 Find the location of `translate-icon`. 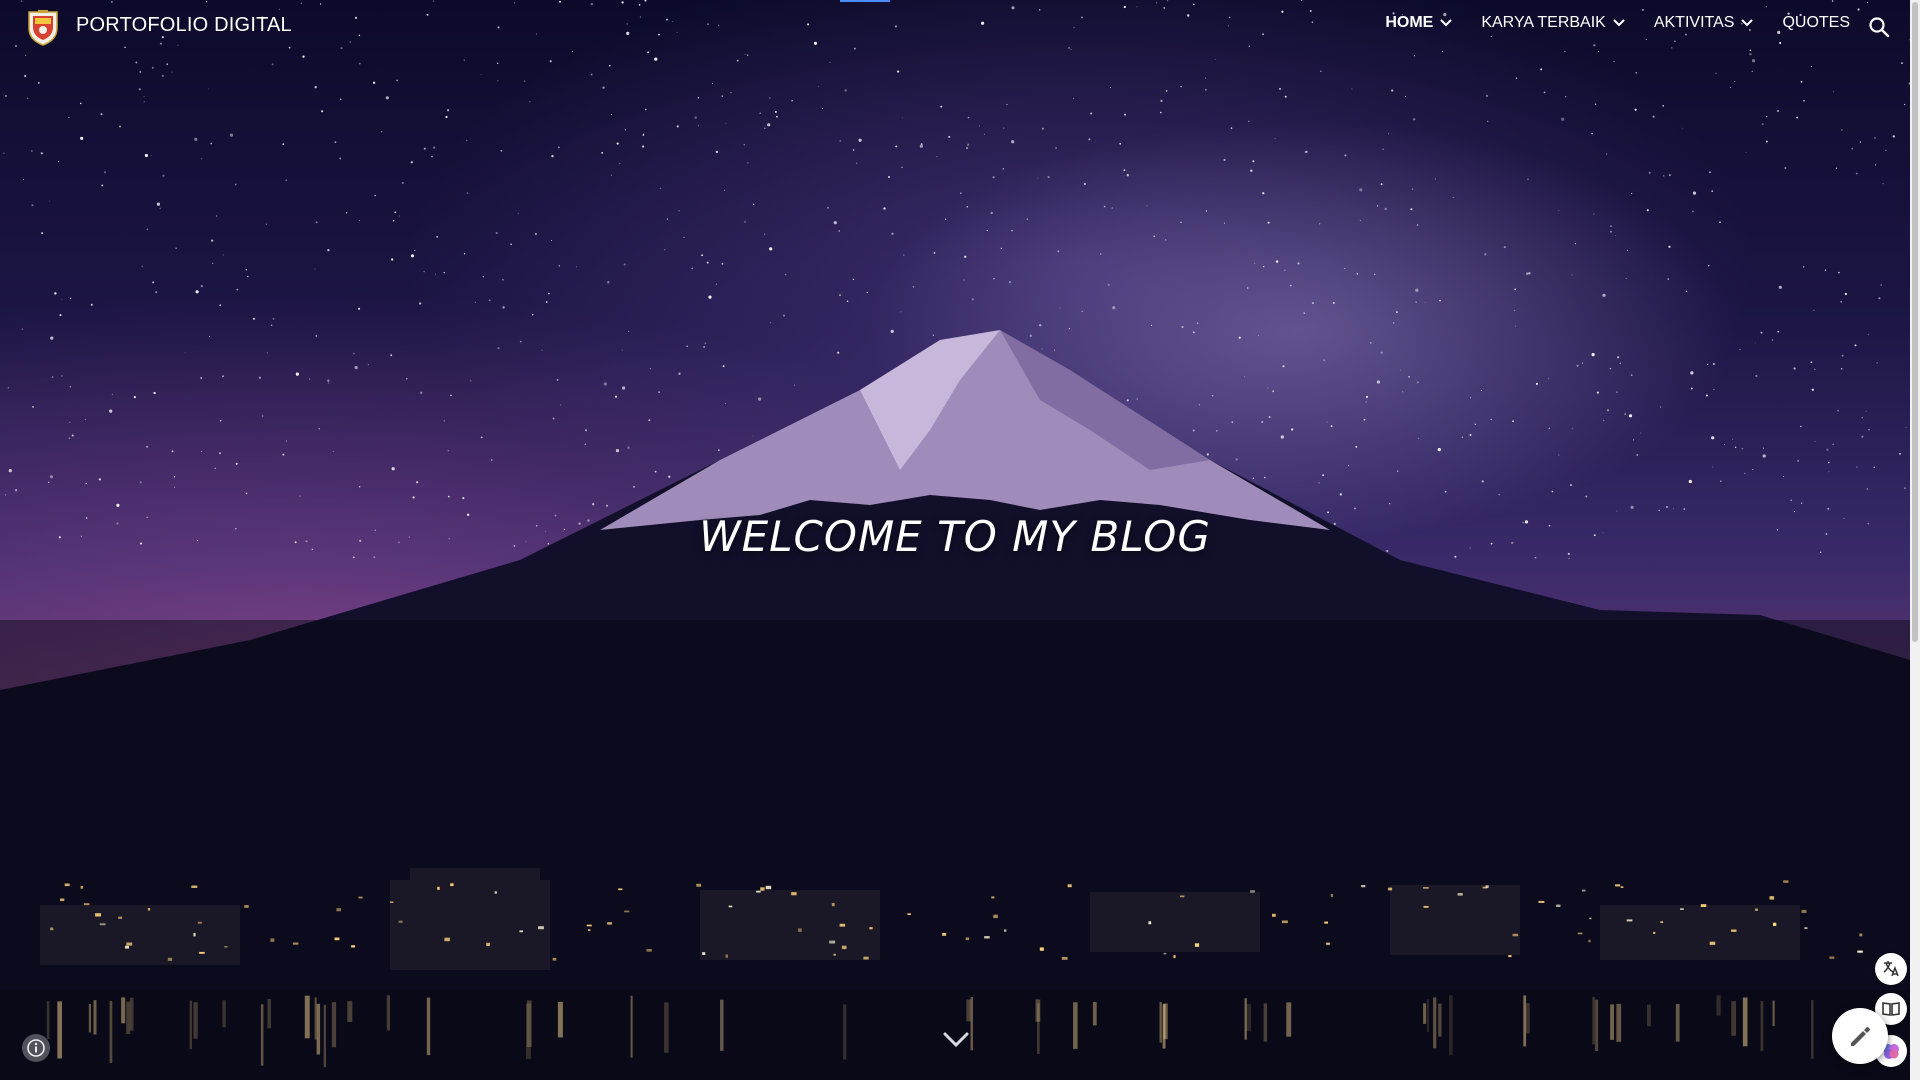

translate-icon is located at coordinates (1891, 969).